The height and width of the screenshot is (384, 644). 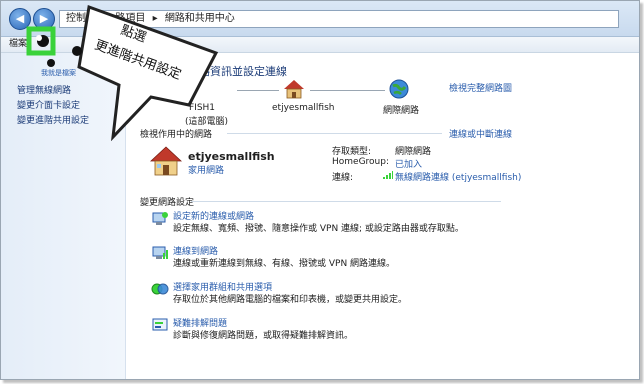 I want to click on forward-button: ▶, so click(x=44, y=19).